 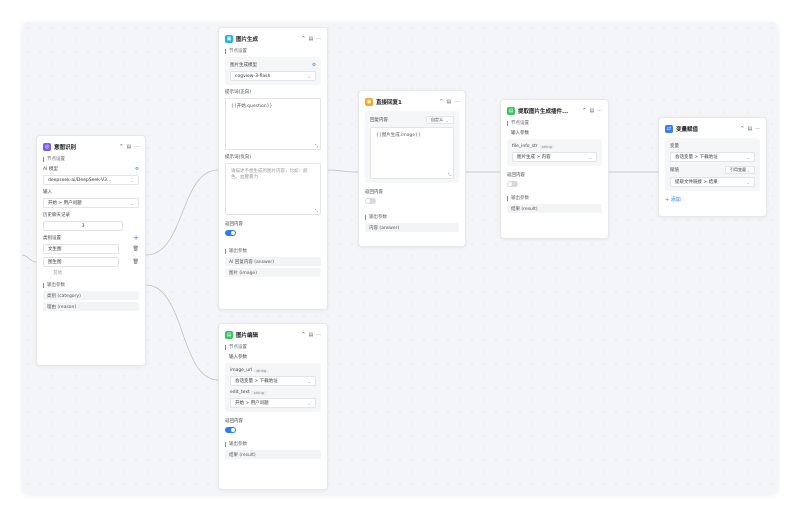 I want to click on param-name: image_url, so click(x=241, y=370).